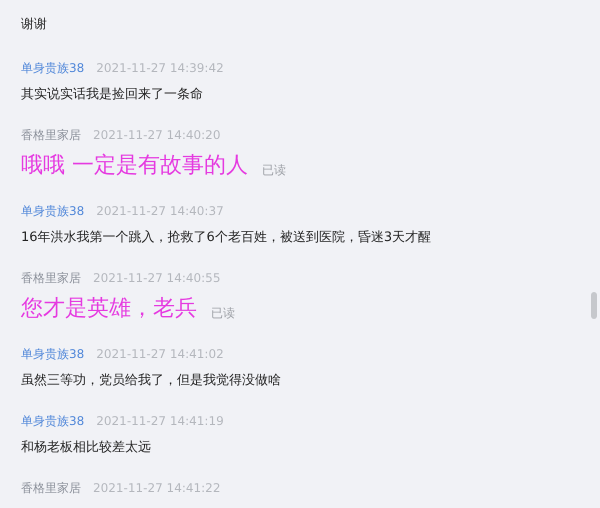 Image resolution: width=600 pixels, height=508 pixels. What do you see at coordinates (109, 309) in the screenshot?
I see `message-text: 您才是英雄，老兵` at bounding box center [109, 309].